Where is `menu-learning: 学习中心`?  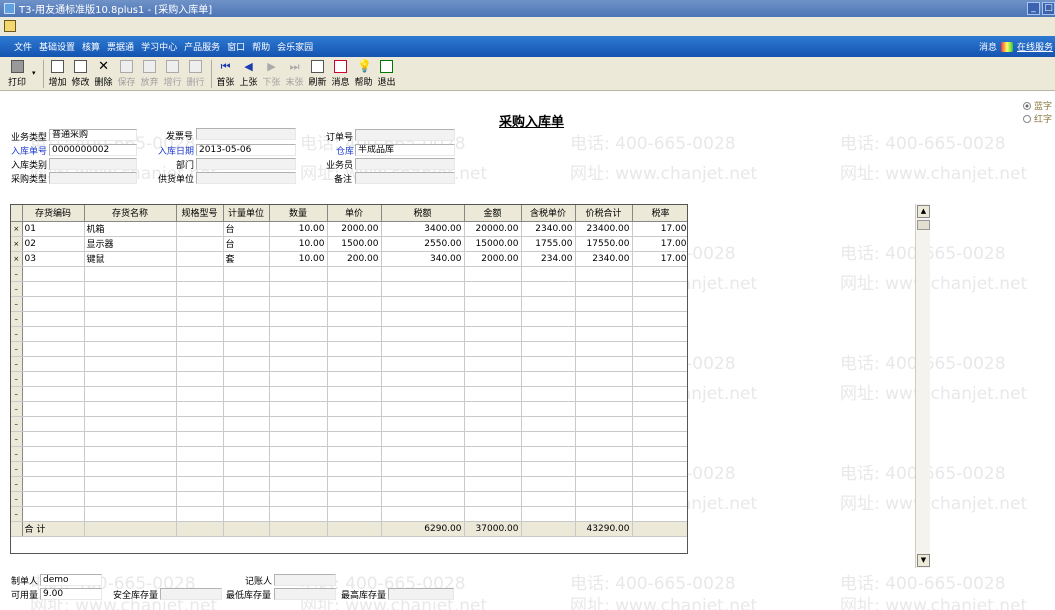 menu-learning: 学习中心 is located at coordinates (159, 46).